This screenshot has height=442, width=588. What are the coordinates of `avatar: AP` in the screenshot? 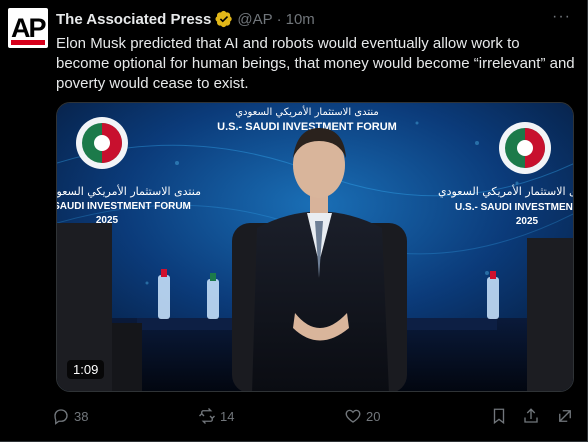 It's located at (28, 28).